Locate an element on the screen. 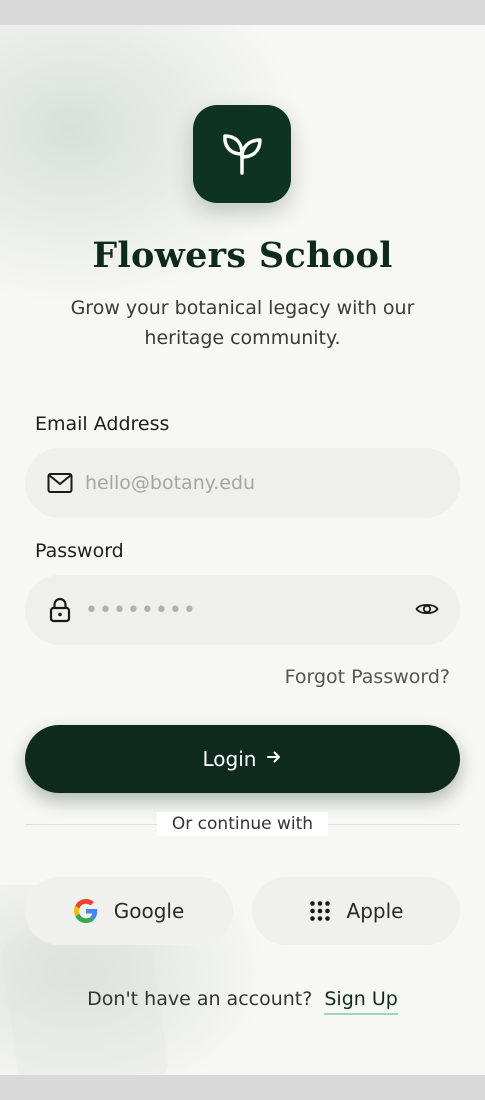  app-logo is located at coordinates (242, 154).